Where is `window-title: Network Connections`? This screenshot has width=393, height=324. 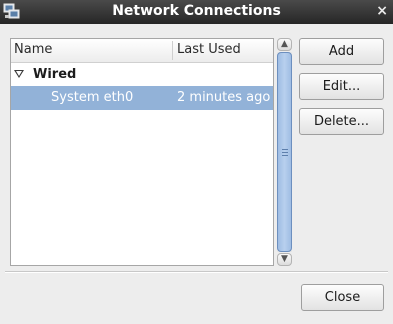
window-title: Network Connections is located at coordinates (196, 11).